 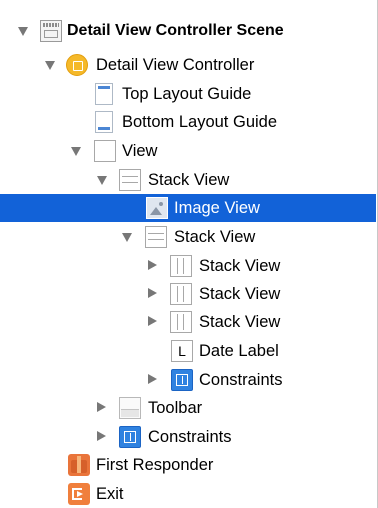 I want to click on scene-icon, so click(x=51, y=31).